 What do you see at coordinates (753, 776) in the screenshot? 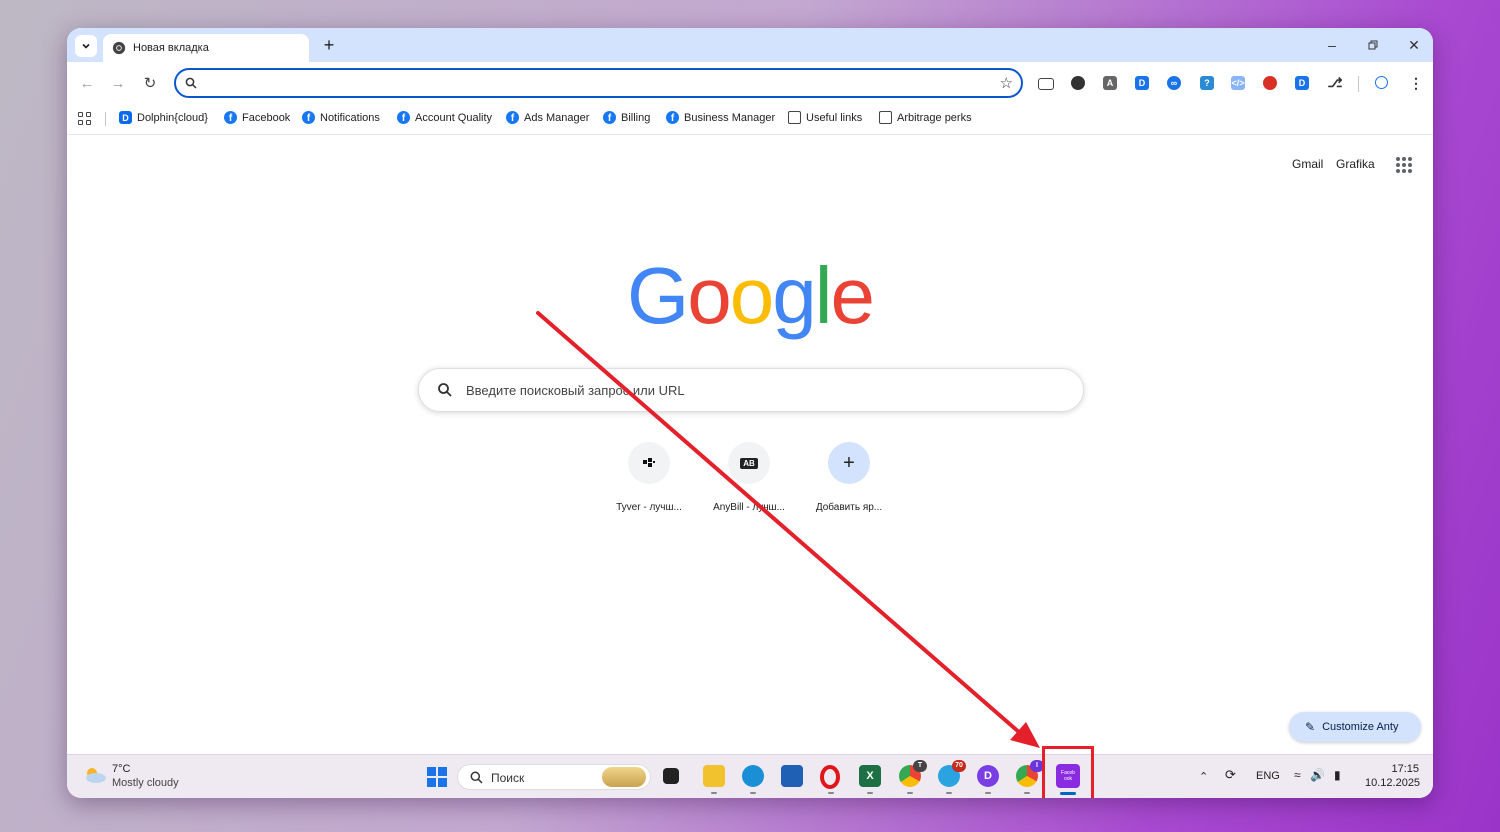
I see `edge-icon` at bounding box center [753, 776].